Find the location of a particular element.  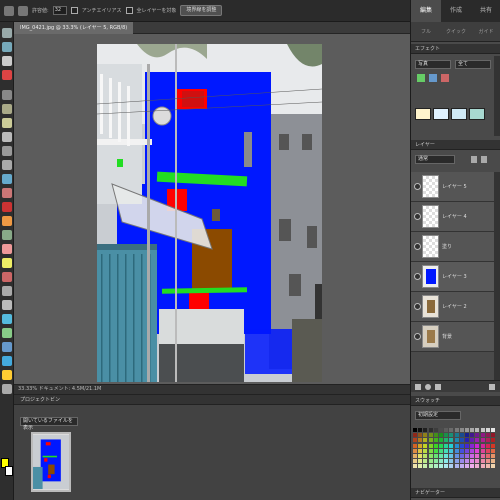

refine-edge-button: 境界線を調整 is located at coordinates (201, 10).